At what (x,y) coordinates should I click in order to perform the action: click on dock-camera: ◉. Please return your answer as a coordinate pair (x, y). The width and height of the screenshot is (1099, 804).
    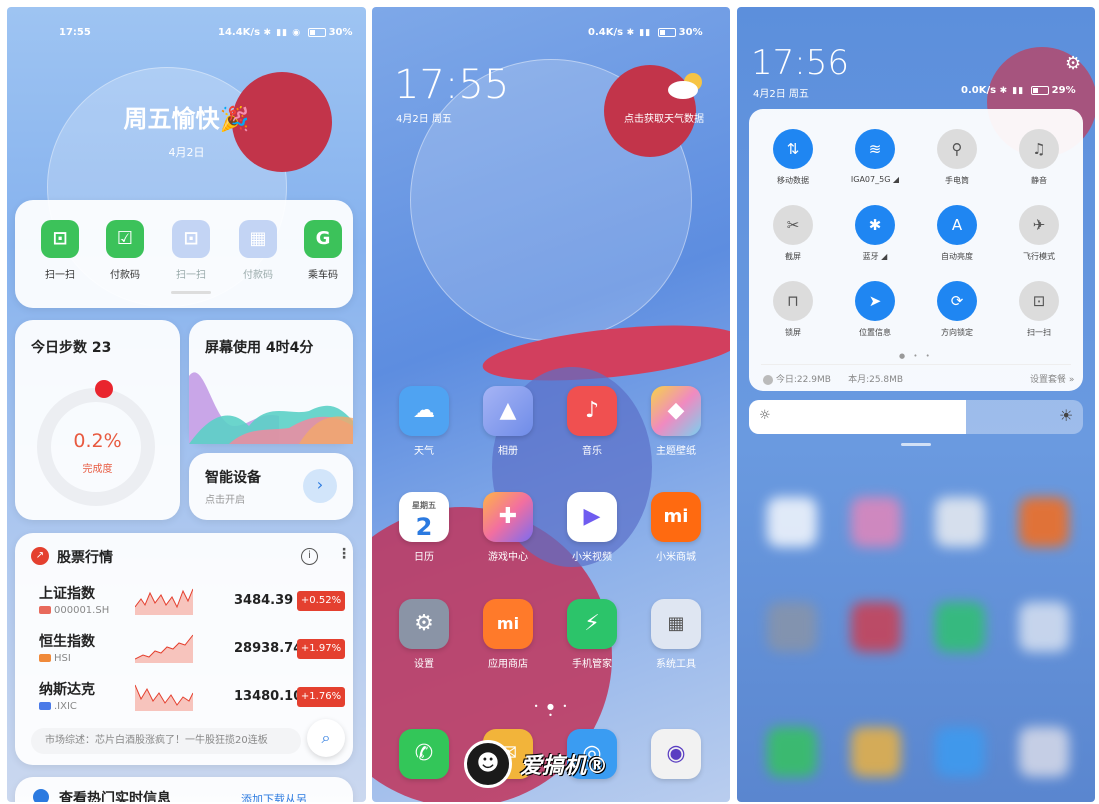
    Looking at the image, I should click on (676, 754).